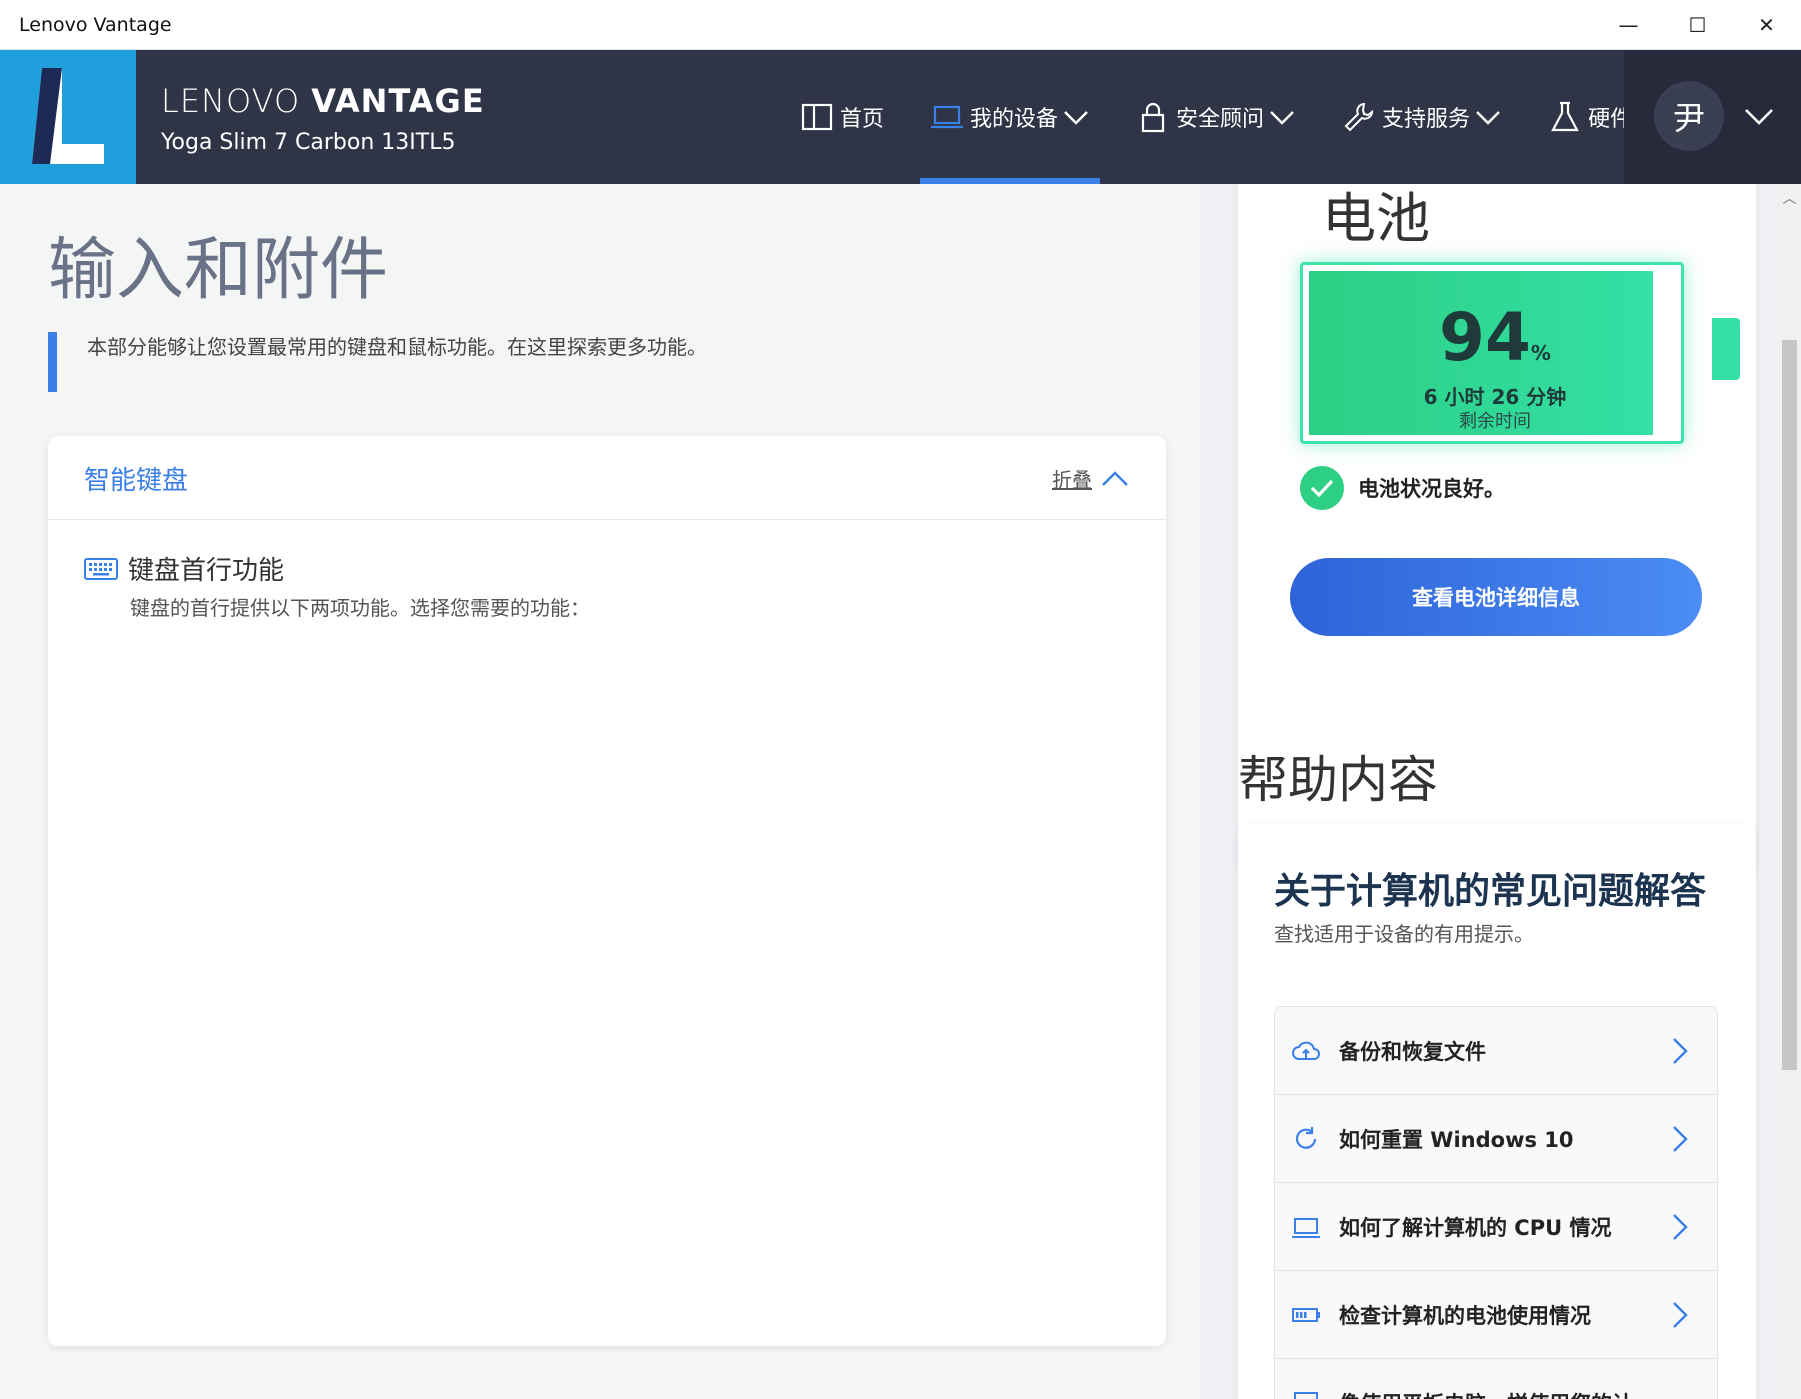 Image resolution: width=1801 pixels, height=1399 pixels. I want to click on logo-l-icon, so click(68, 116).